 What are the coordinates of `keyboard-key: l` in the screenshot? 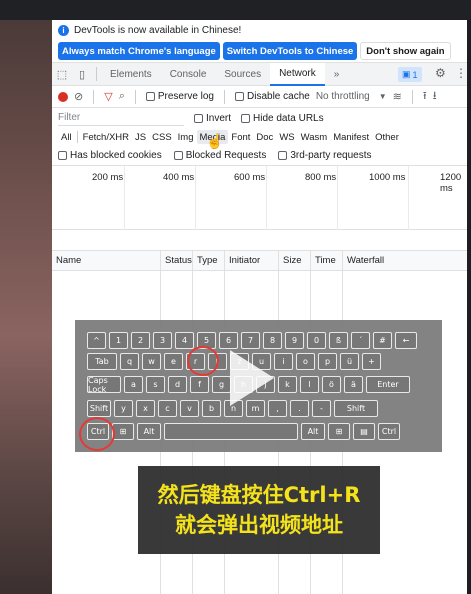 It's located at (309, 384).